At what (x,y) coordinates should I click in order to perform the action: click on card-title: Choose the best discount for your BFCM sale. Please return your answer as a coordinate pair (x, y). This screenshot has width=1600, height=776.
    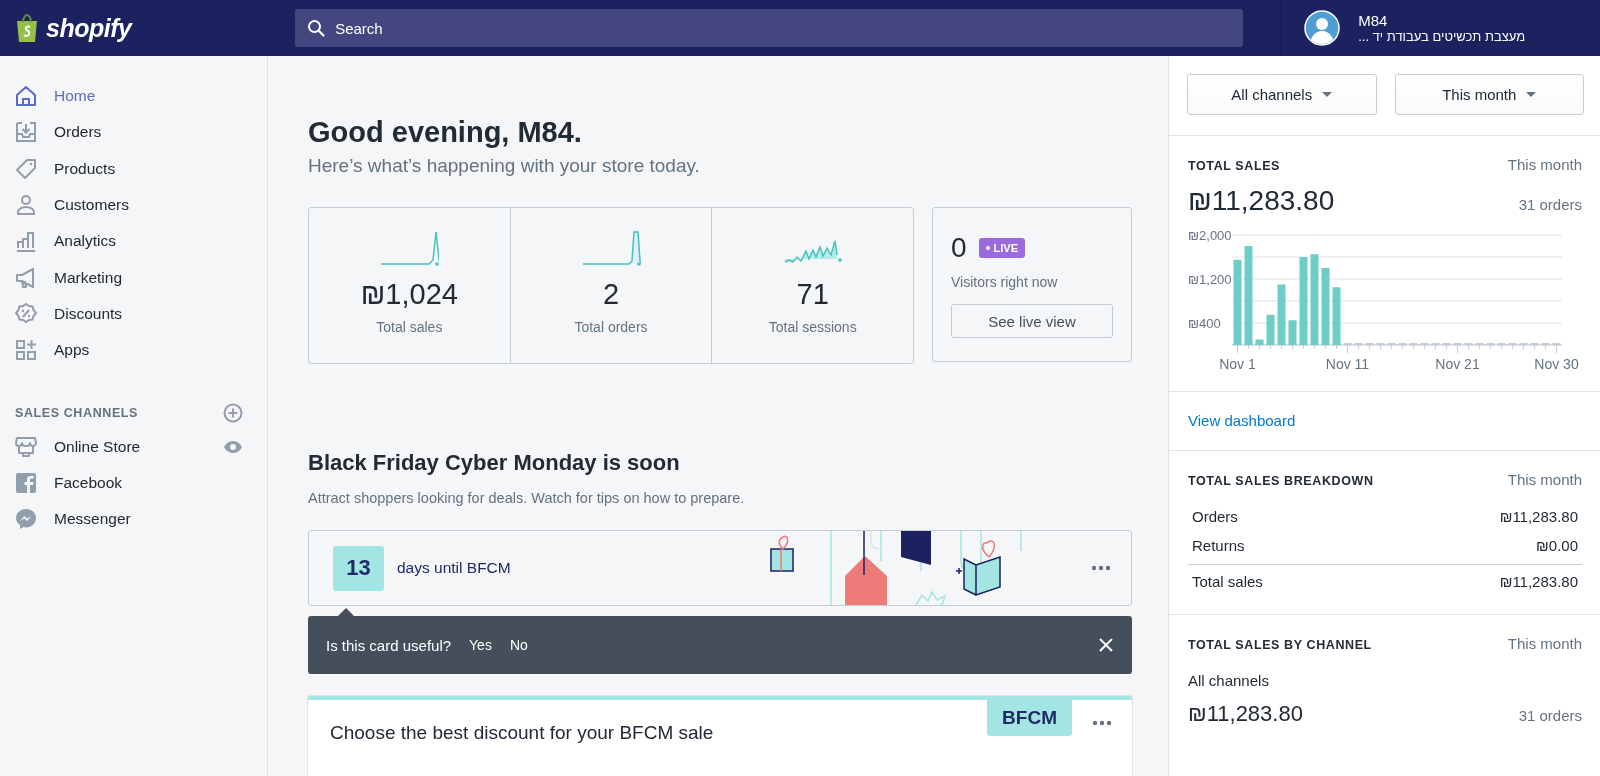
    Looking at the image, I should click on (522, 733).